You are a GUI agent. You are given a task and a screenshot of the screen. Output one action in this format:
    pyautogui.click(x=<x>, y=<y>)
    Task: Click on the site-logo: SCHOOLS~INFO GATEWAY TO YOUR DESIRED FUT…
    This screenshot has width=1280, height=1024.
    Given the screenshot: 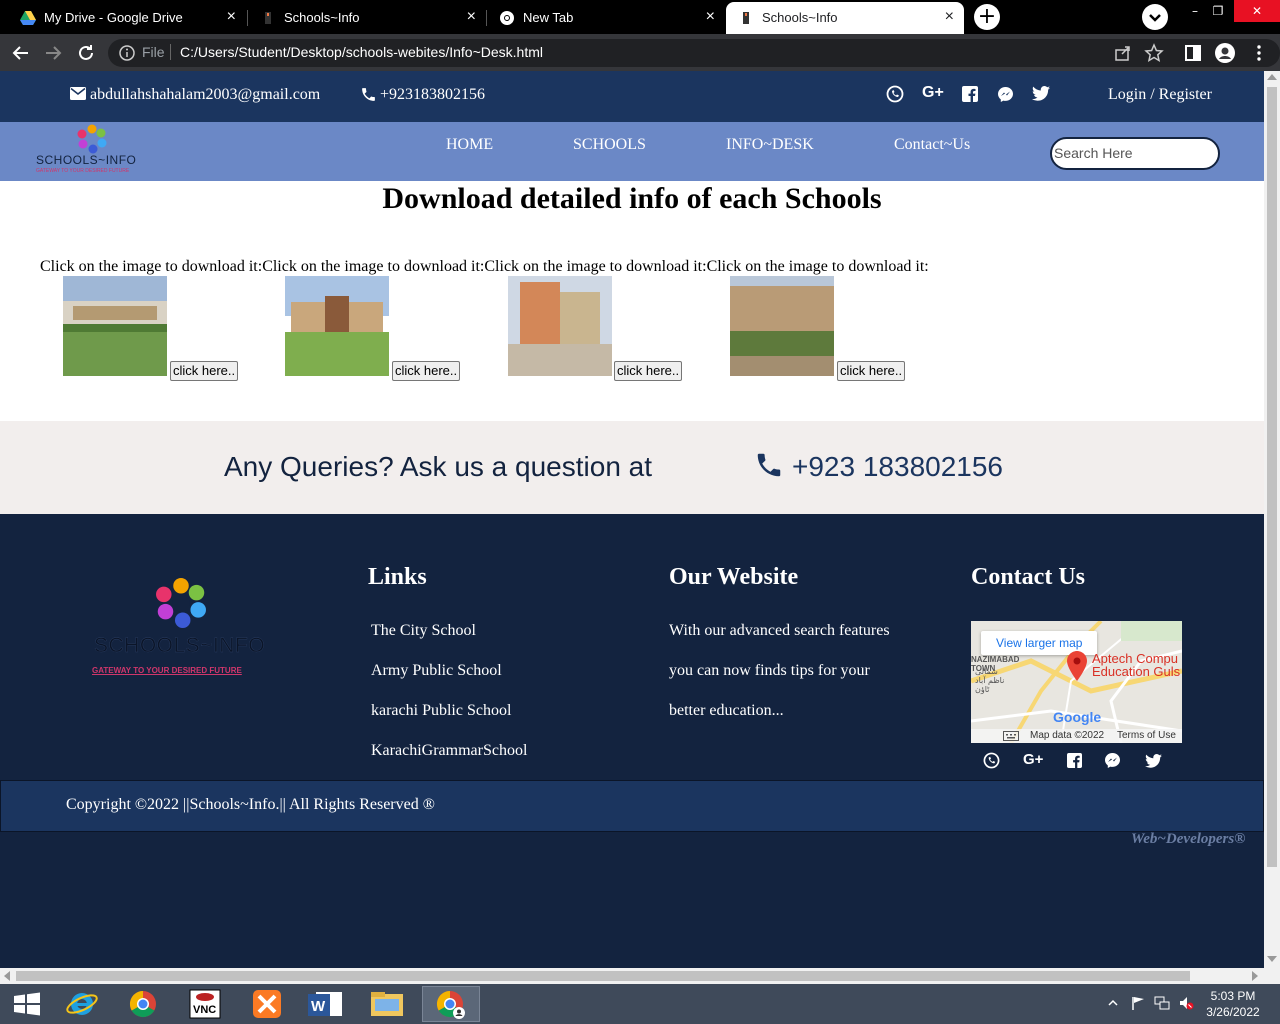 What is the action you would take?
    pyautogui.click(x=93, y=150)
    